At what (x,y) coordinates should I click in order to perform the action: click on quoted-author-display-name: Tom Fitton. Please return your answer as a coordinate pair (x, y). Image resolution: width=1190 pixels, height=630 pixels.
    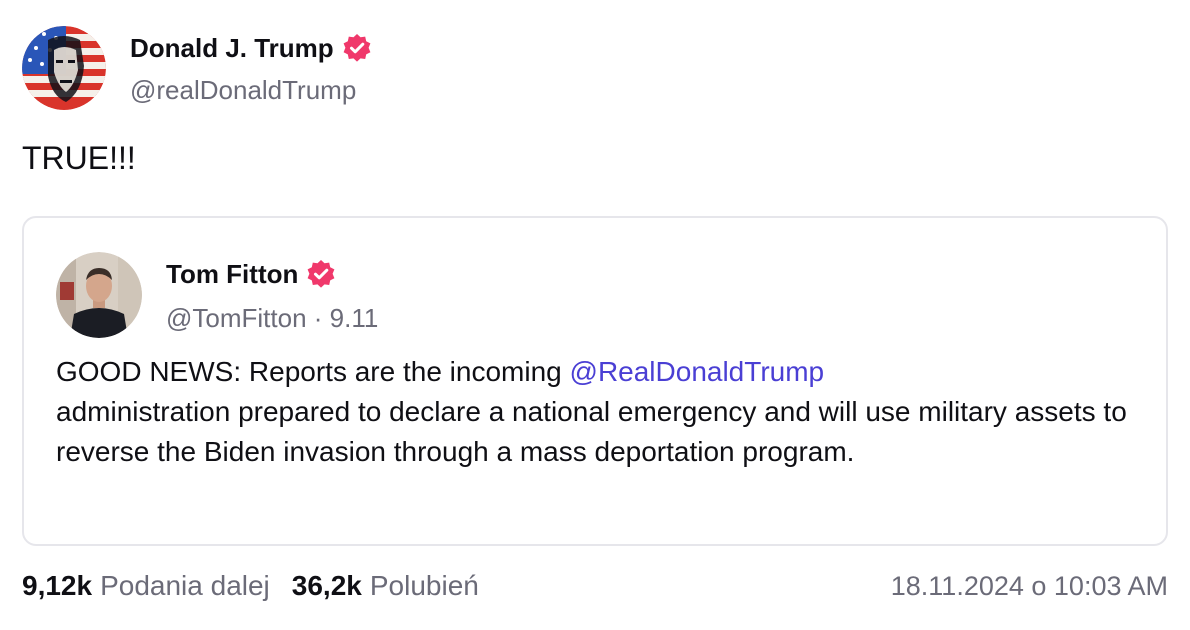
    Looking at the image, I should click on (232, 274).